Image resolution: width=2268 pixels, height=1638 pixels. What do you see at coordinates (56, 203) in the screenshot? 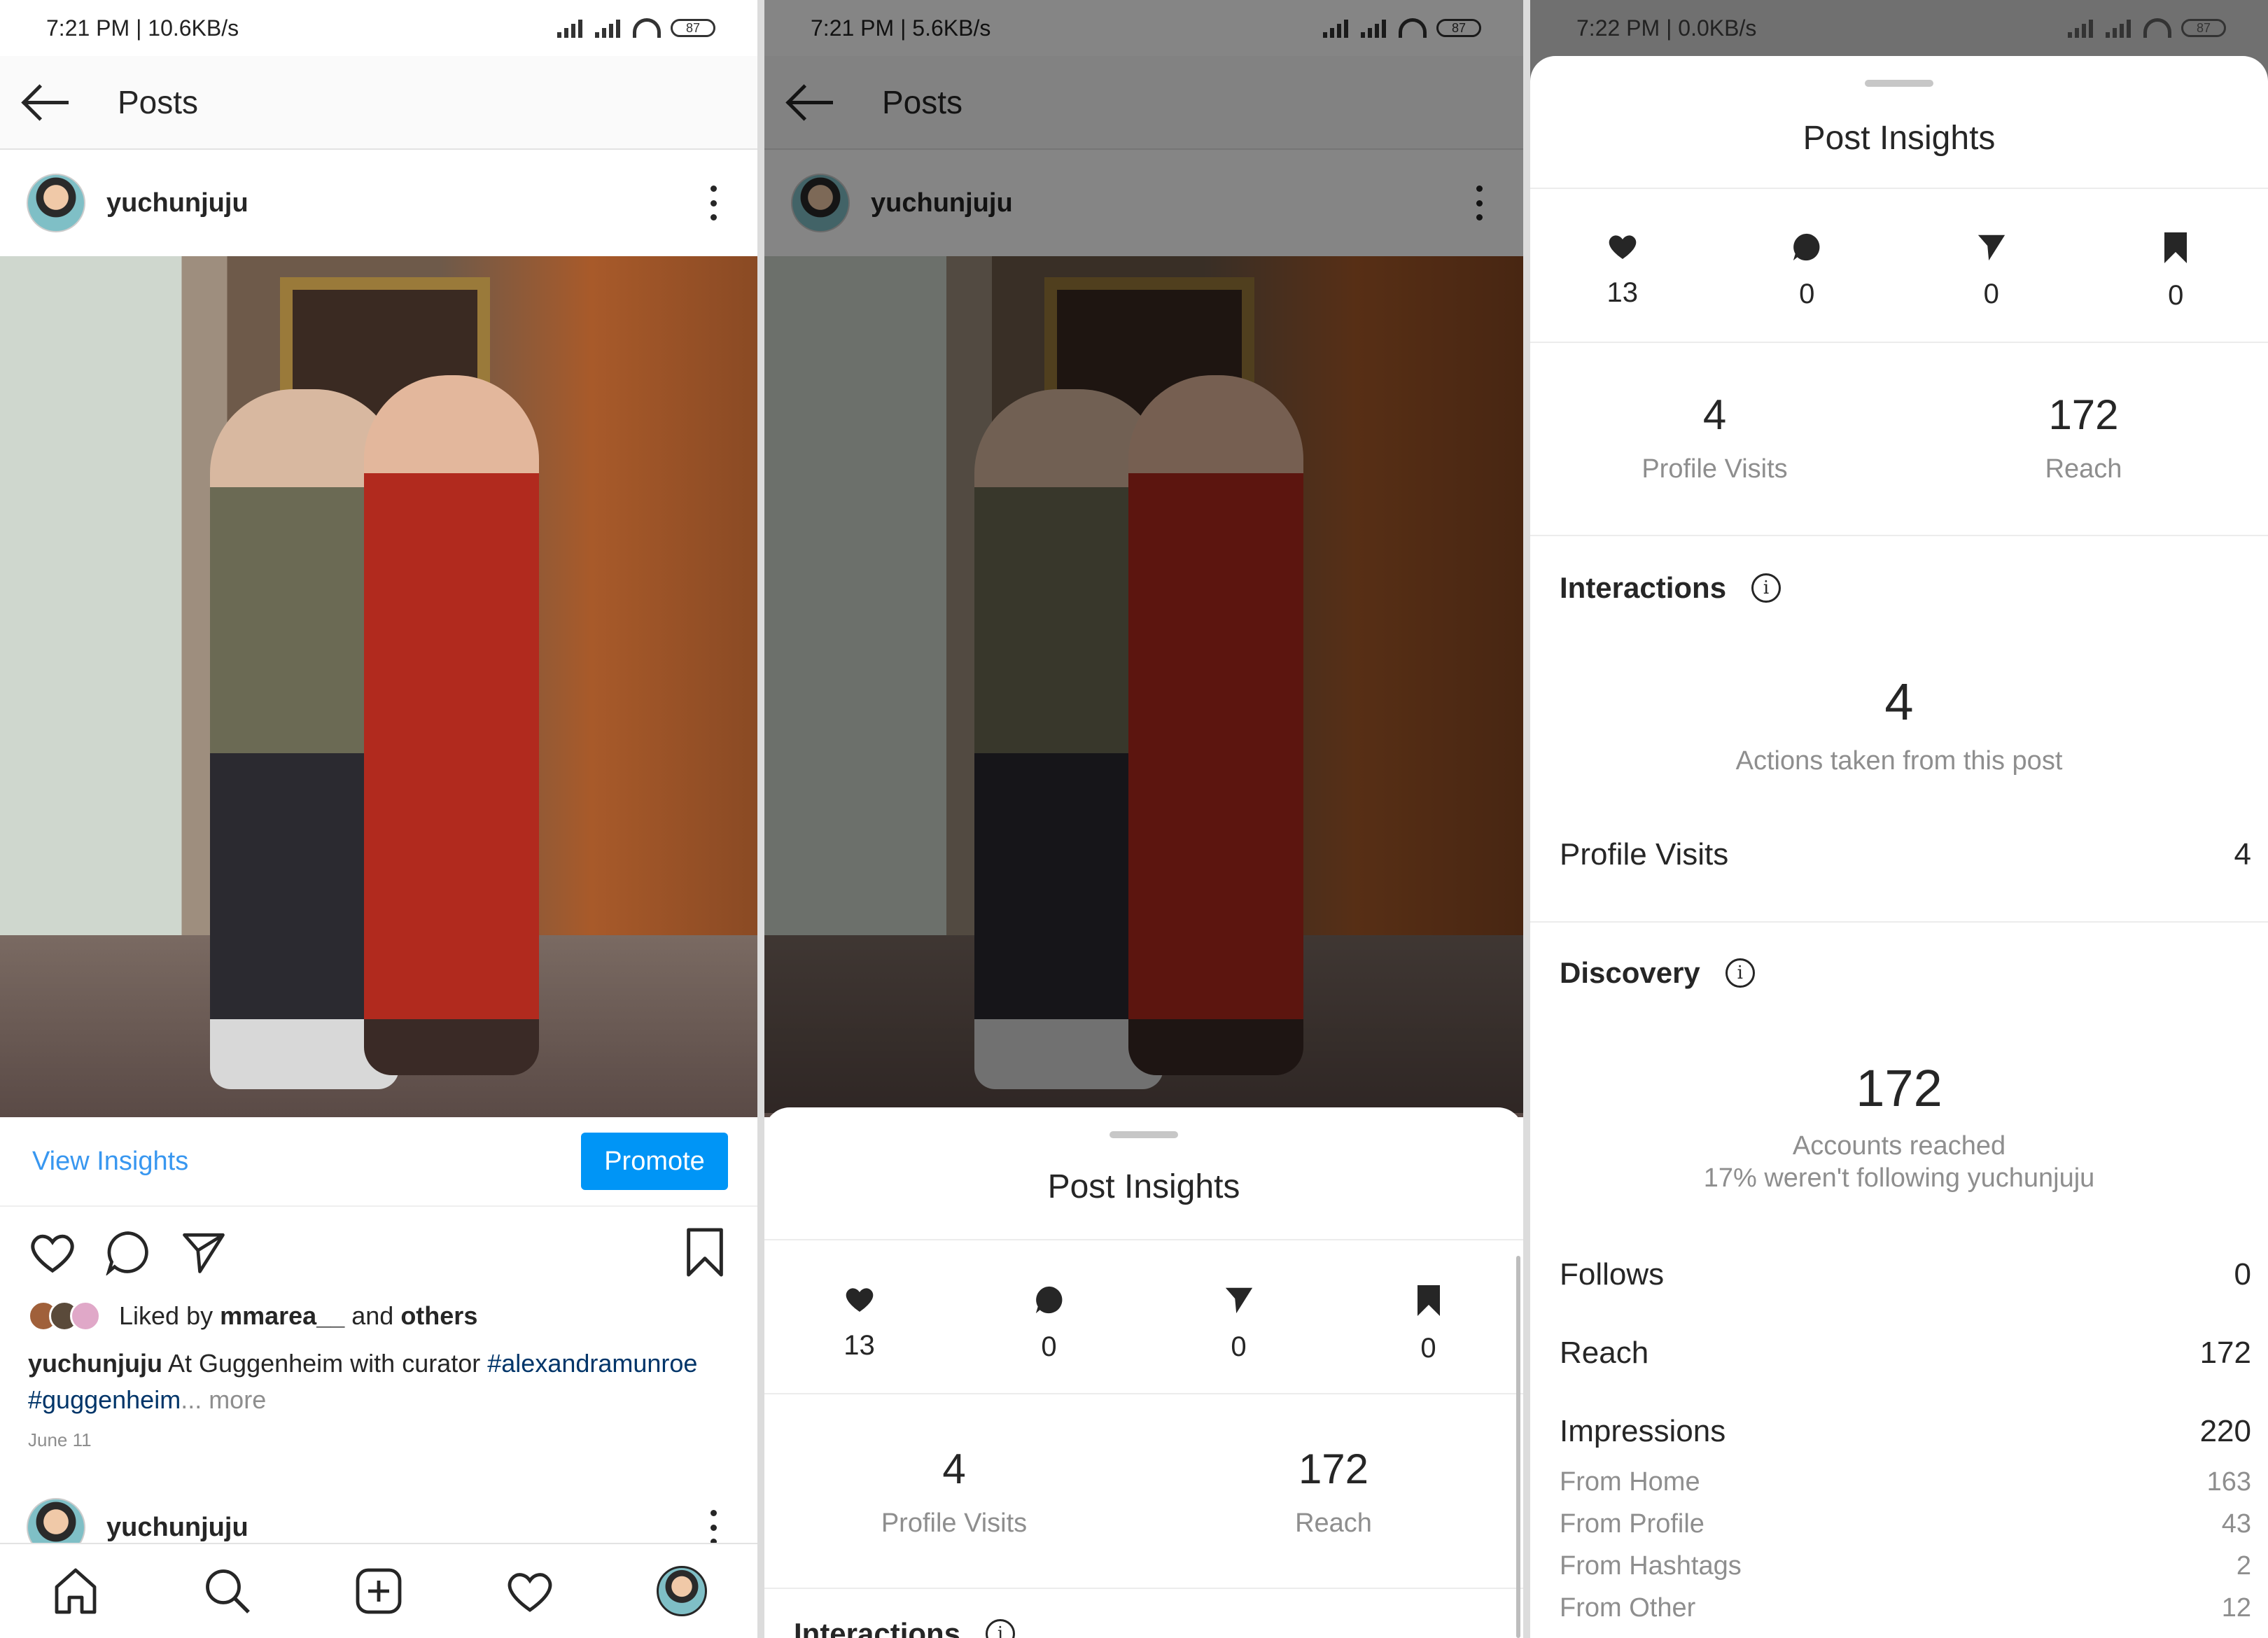
I see `avatar` at bounding box center [56, 203].